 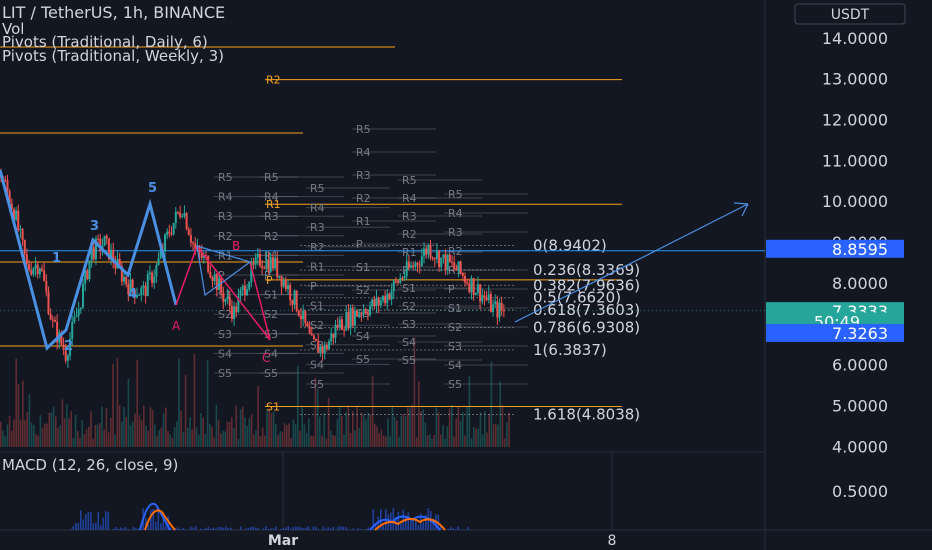 I want to click on pivot-daily-label: R2, so click(x=363, y=198).